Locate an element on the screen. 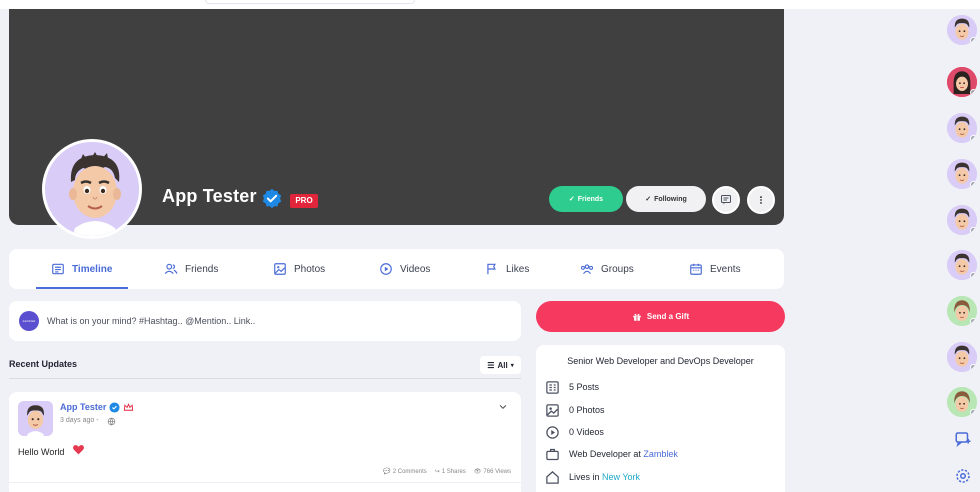 The height and width of the screenshot is (492, 980). list-icon: ☰ is located at coordinates (491, 365).